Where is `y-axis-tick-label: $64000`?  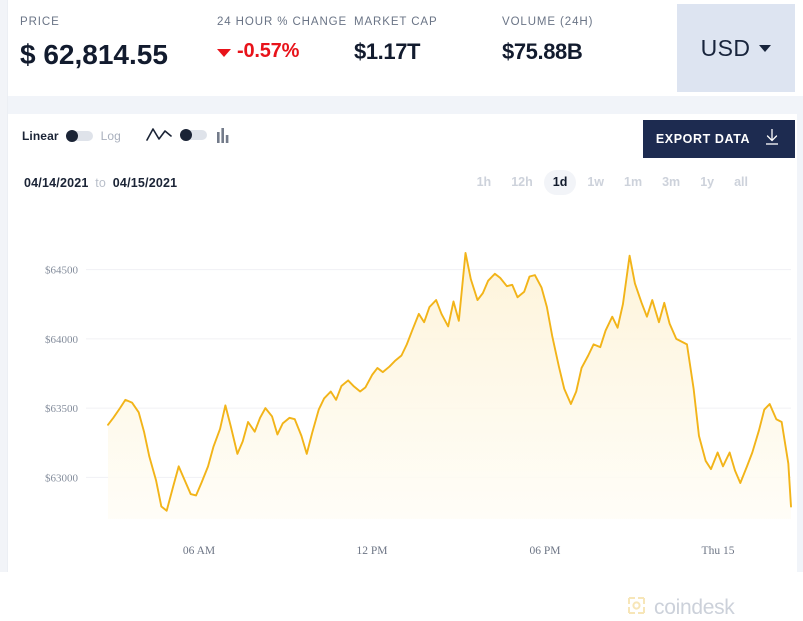
y-axis-tick-label: $64000 is located at coordinates (62, 340).